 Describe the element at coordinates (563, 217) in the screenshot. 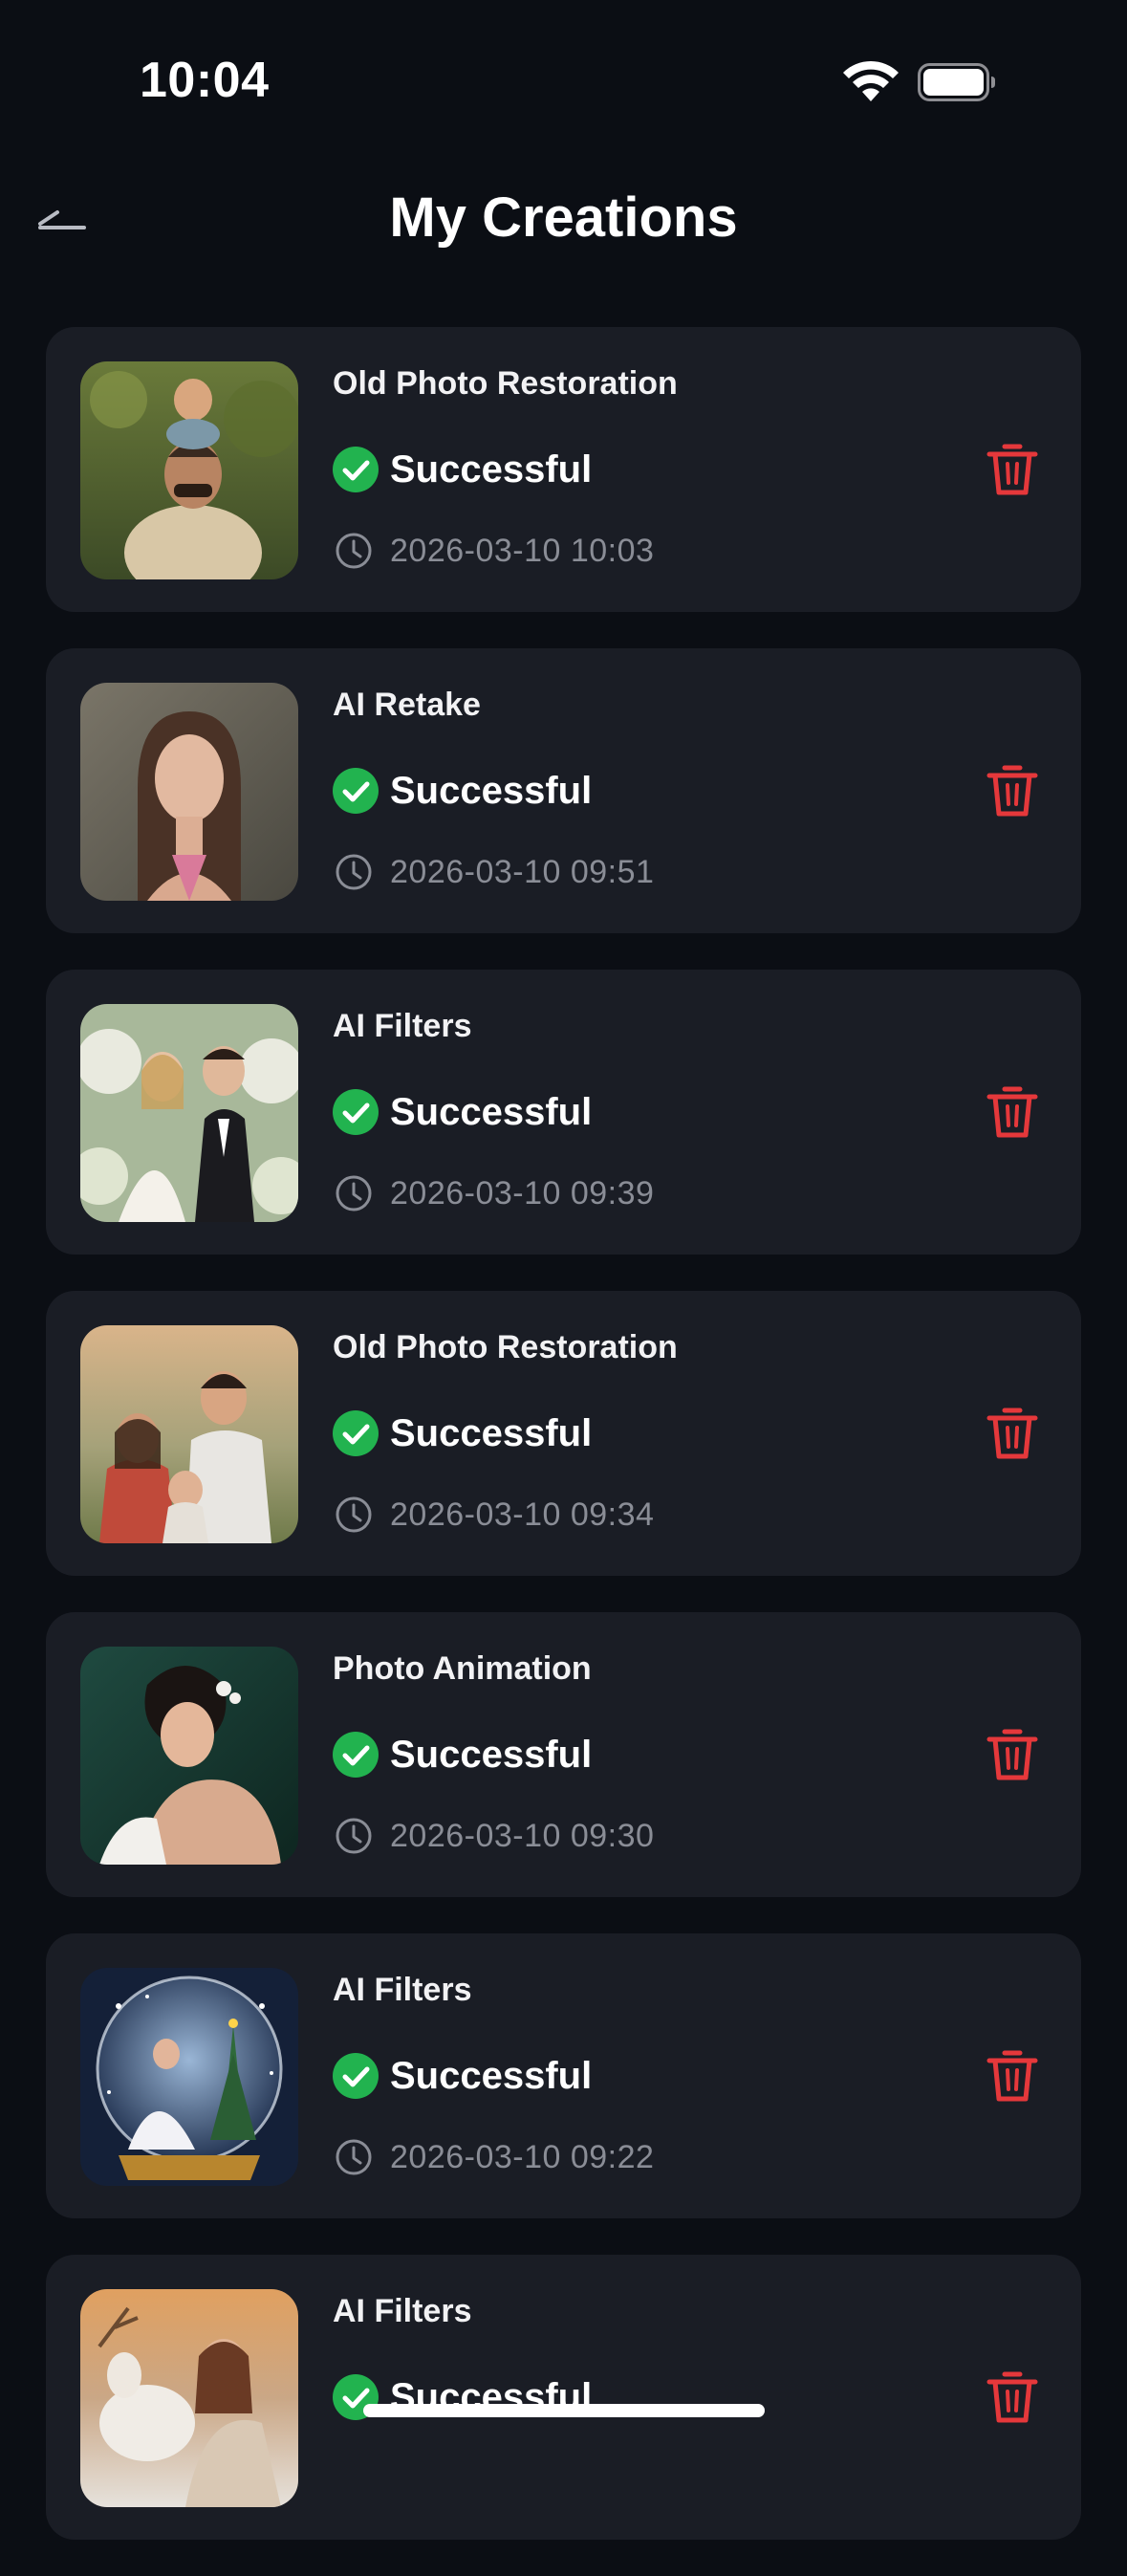

I see `page-title: My Creations` at that location.